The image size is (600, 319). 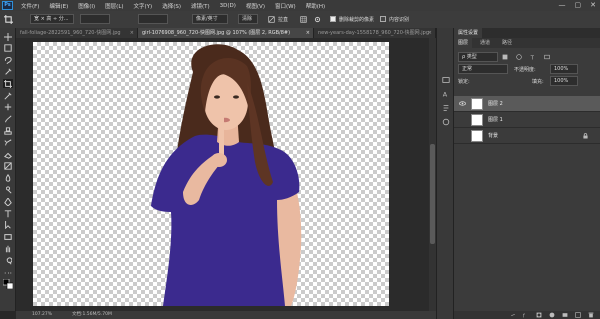 I want to click on menu-view: 视图(V), so click(x=255, y=6).